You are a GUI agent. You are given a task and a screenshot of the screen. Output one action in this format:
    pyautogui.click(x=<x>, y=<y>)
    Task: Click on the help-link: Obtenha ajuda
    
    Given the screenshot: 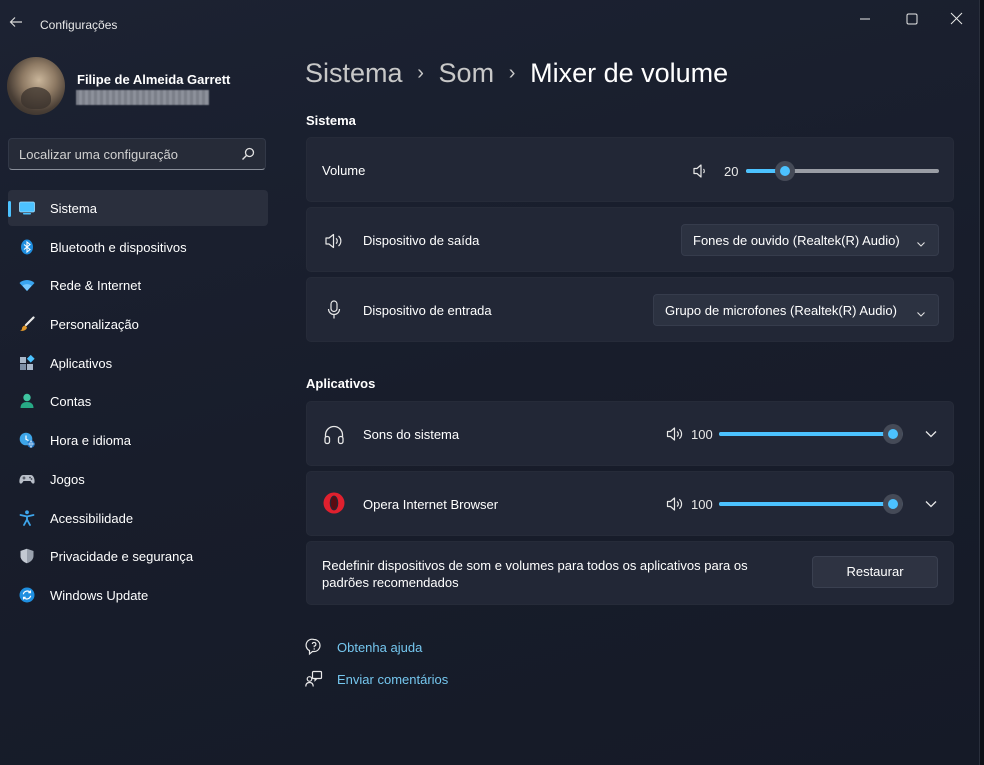 What is the action you would take?
    pyautogui.click(x=379, y=647)
    